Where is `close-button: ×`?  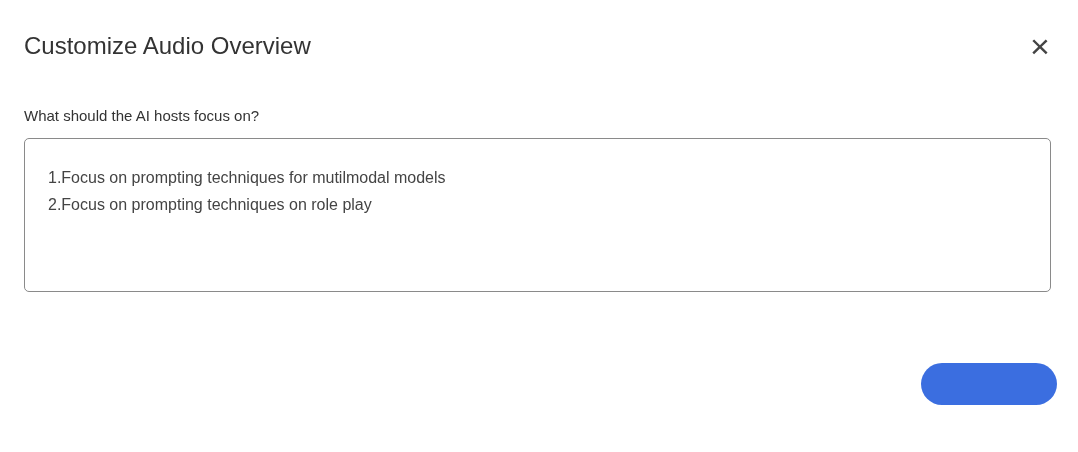
close-button: × is located at coordinates (1040, 46).